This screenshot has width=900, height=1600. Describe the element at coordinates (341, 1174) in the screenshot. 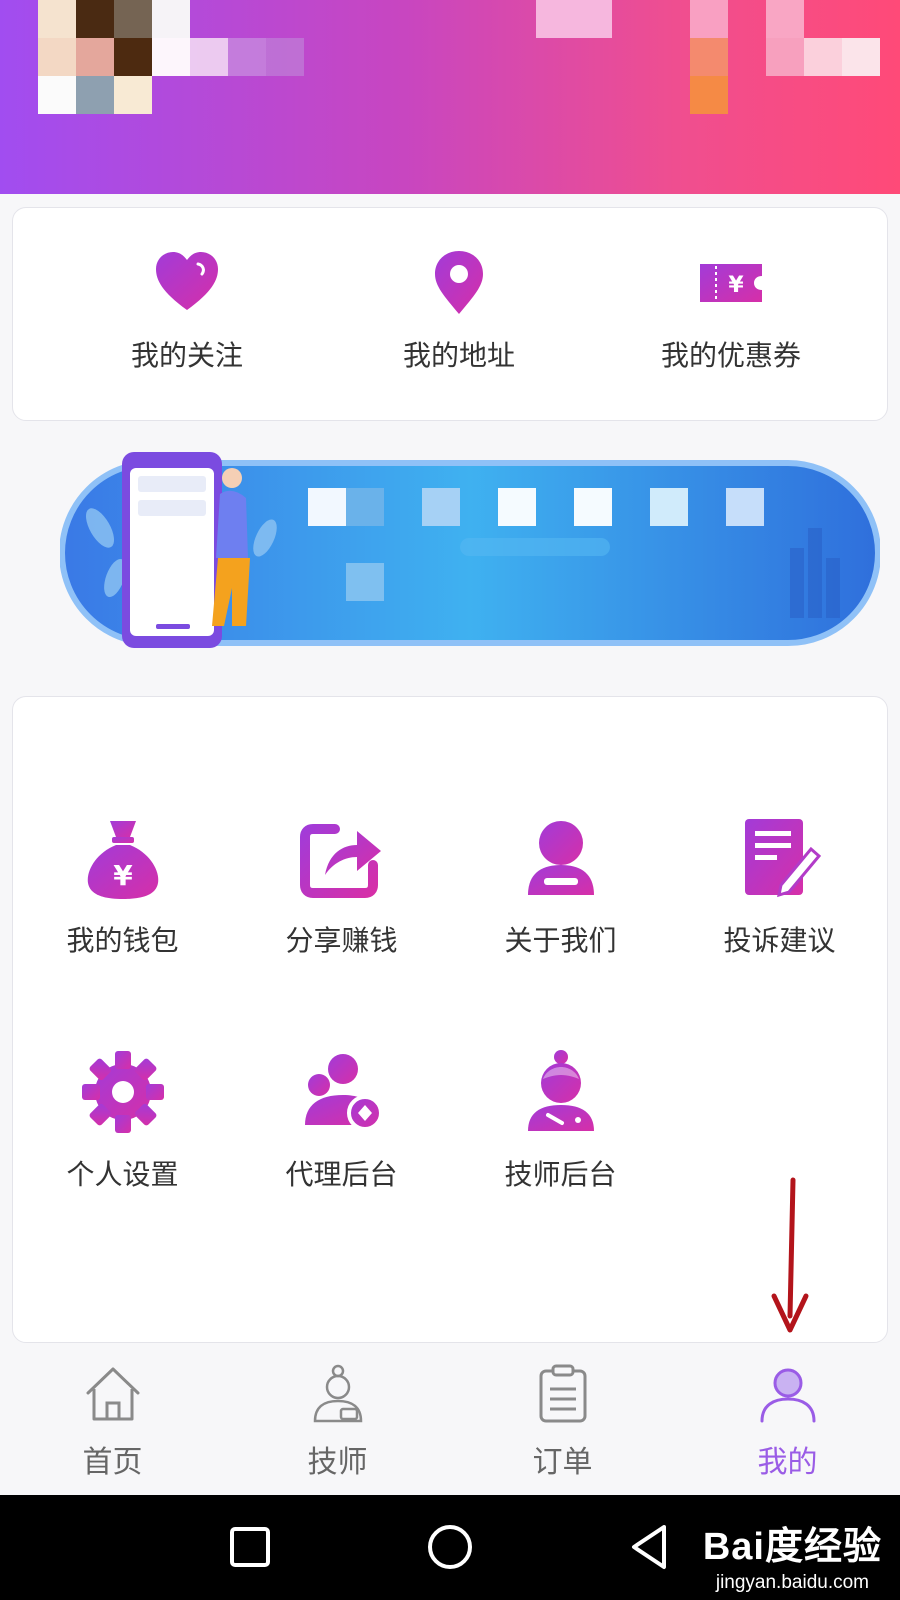

I see `menu-item-agent-backend-label: 代理后台` at that location.